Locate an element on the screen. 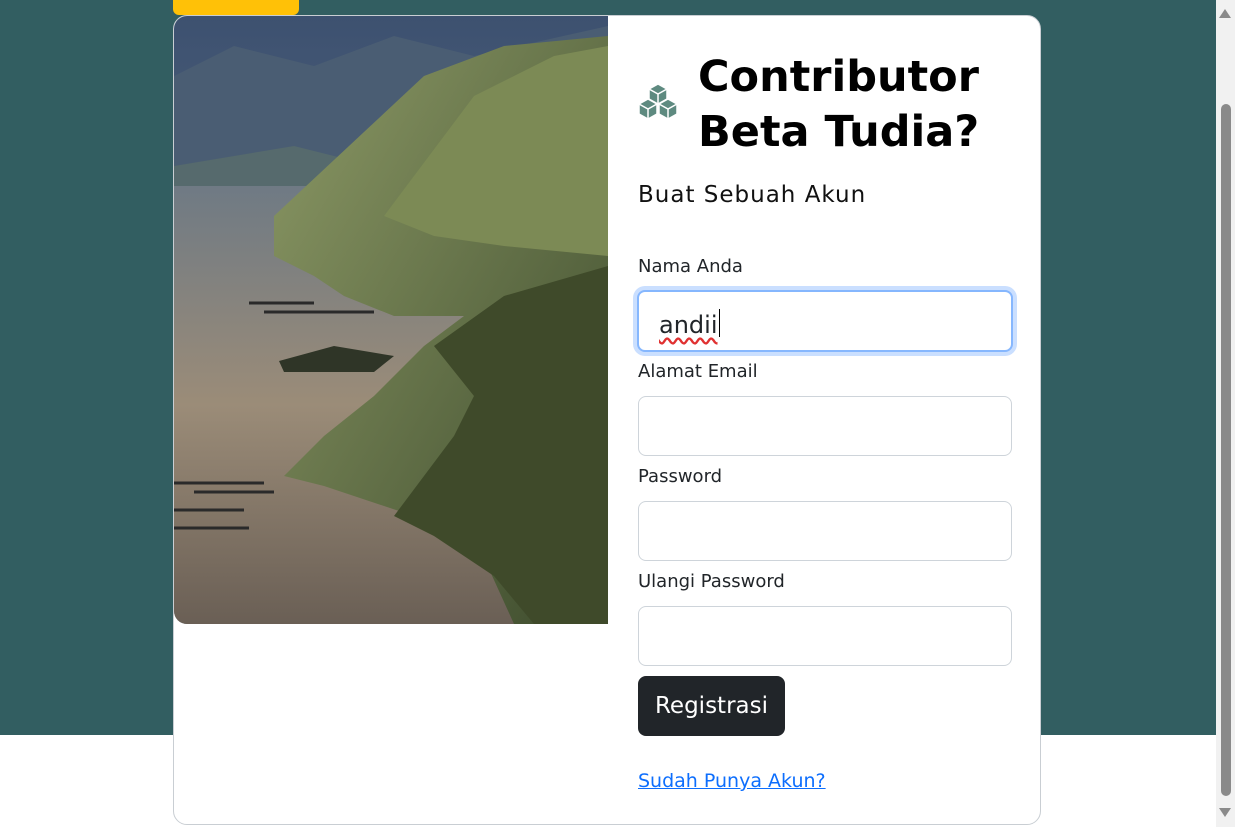 The image size is (1235, 827). password-input is located at coordinates (825, 531).